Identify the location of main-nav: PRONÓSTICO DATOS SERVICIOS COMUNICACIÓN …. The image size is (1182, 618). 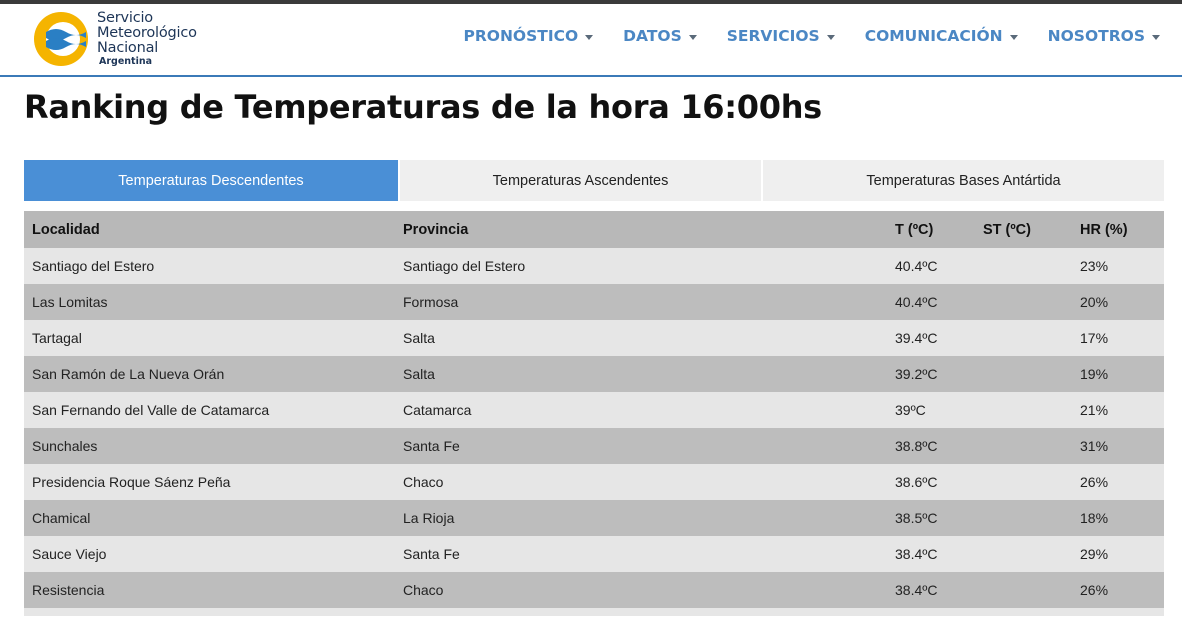
(796, 36).